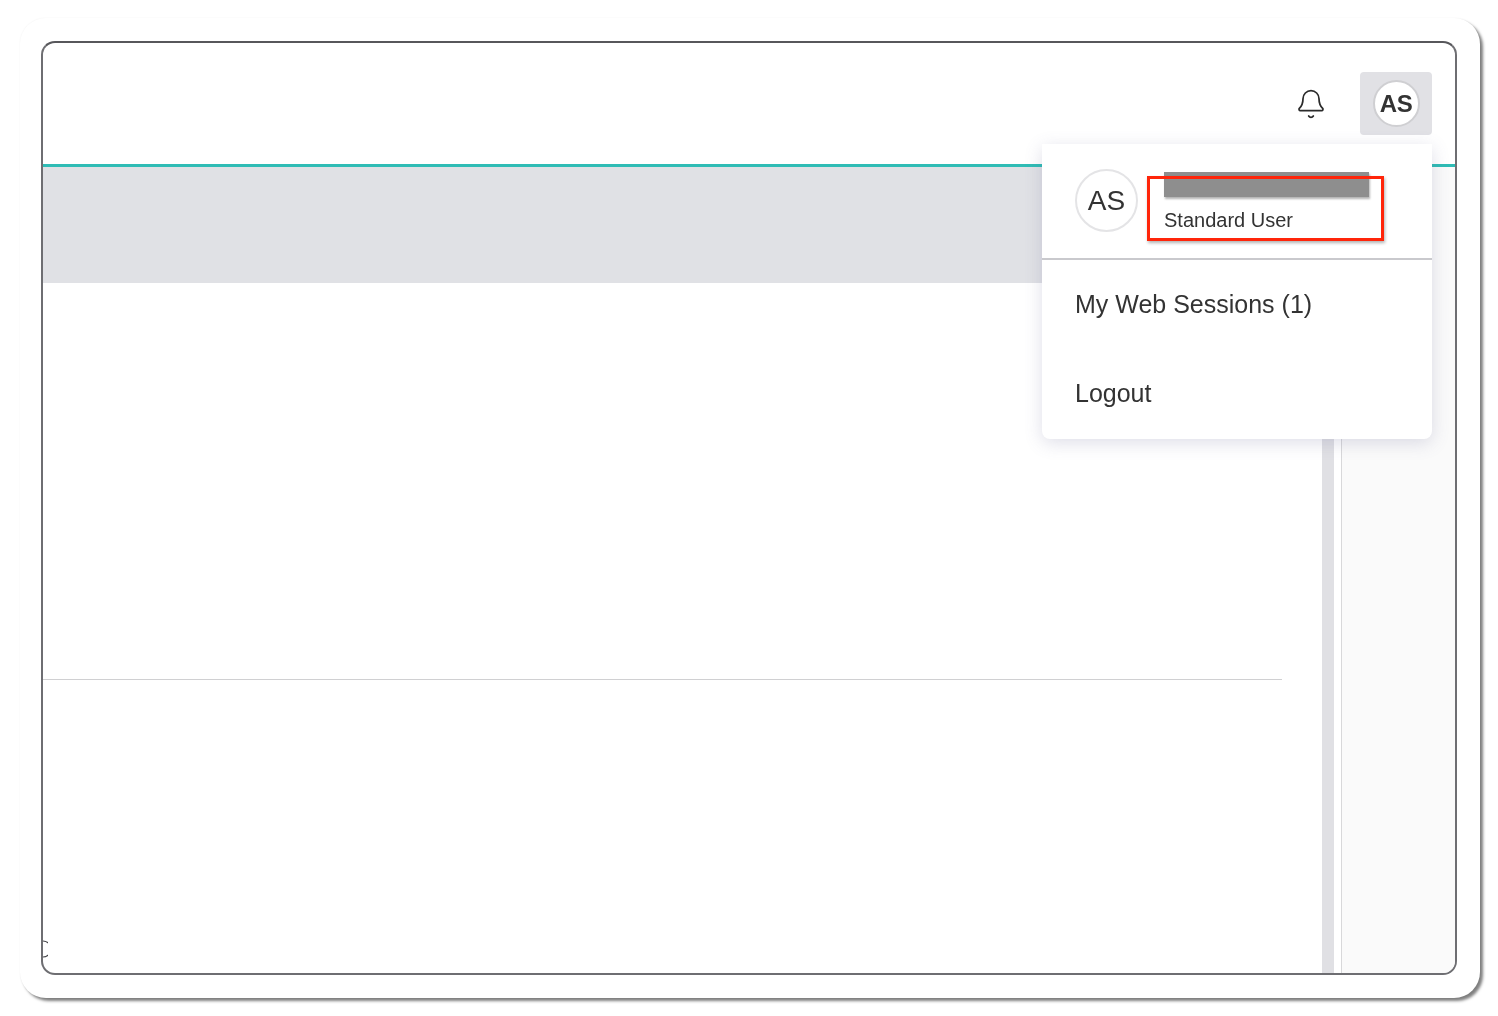  Describe the element at coordinates (1229, 219) in the screenshot. I see `user-role: Standard User` at that location.